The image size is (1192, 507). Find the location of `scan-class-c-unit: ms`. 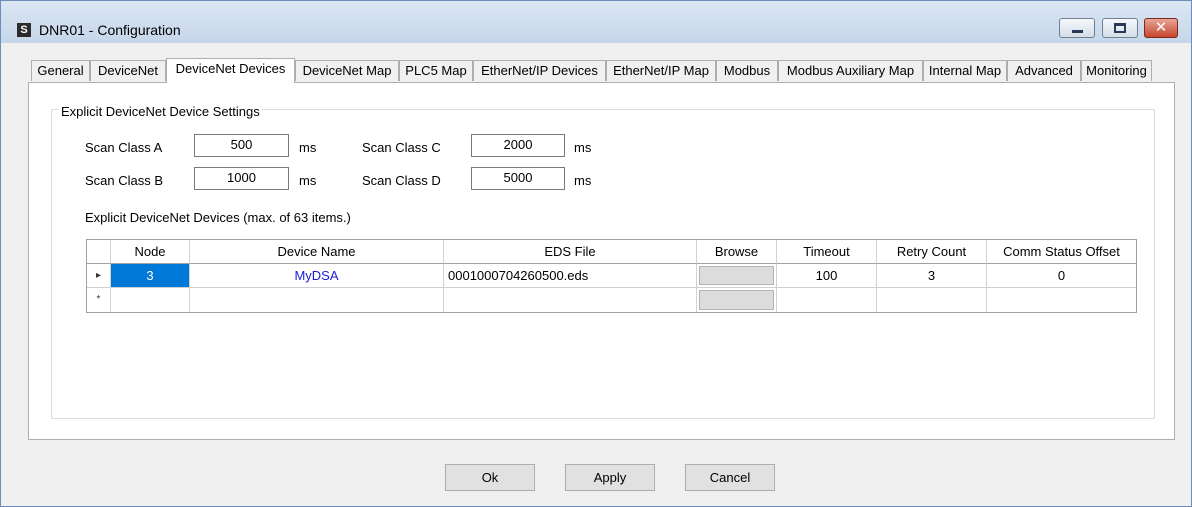

scan-class-c-unit: ms is located at coordinates (583, 147).